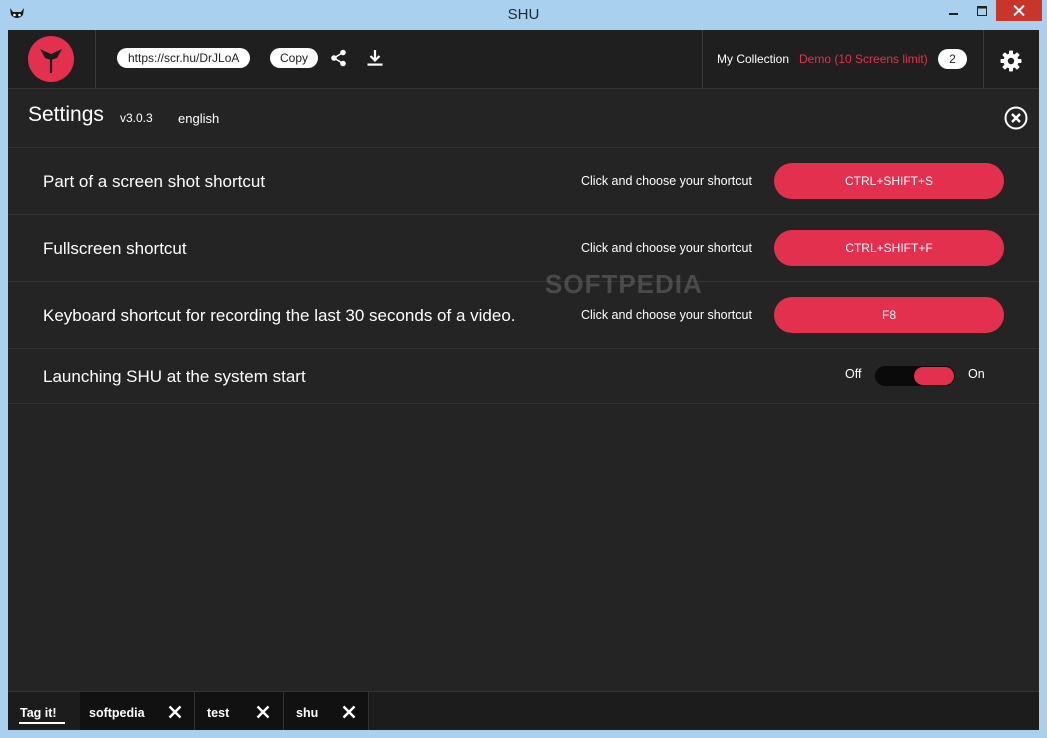 This screenshot has height=738, width=1047. Describe the element at coordinates (863, 59) in the screenshot. I see `demo-limit-label: Demo (10 Screens limit)` at that location.